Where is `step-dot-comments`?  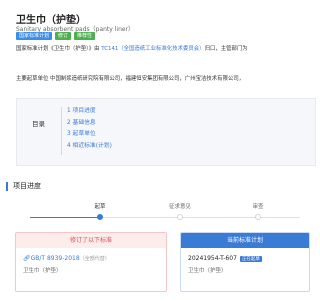 step-dot-comments is located at coordinates (180, 217).